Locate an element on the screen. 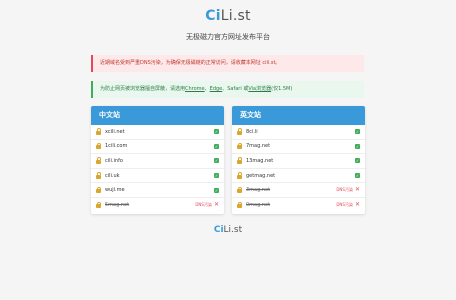 This screenshot has width=456, height=300. site-domain-link: 3mag.net is located at coordinates (291, 190).